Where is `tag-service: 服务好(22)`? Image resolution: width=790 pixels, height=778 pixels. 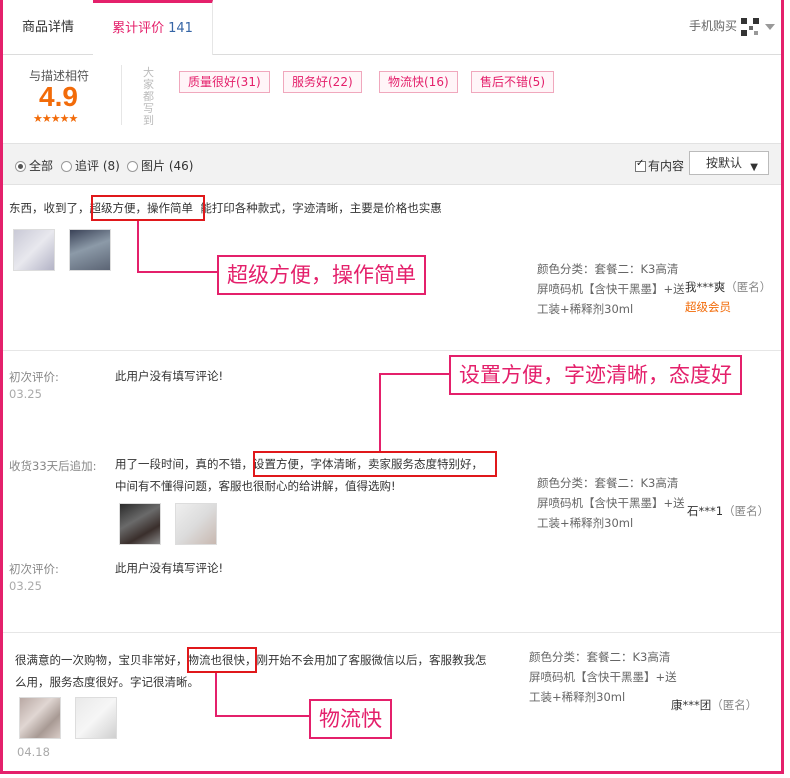 tag-service: 服务好(22) is located at coordinates (322, 82).